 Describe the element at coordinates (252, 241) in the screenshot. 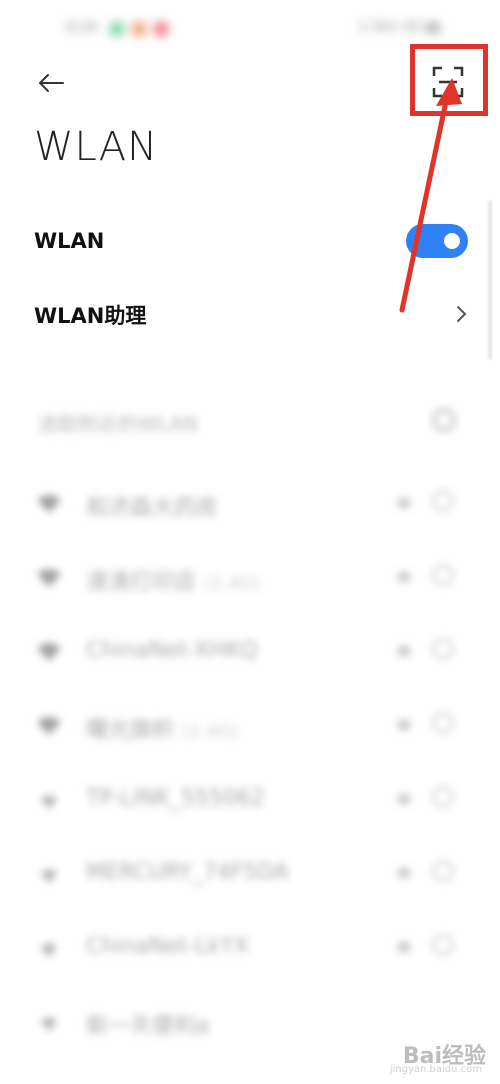

I see `wlan-toggle-row: WLAN` at that location.